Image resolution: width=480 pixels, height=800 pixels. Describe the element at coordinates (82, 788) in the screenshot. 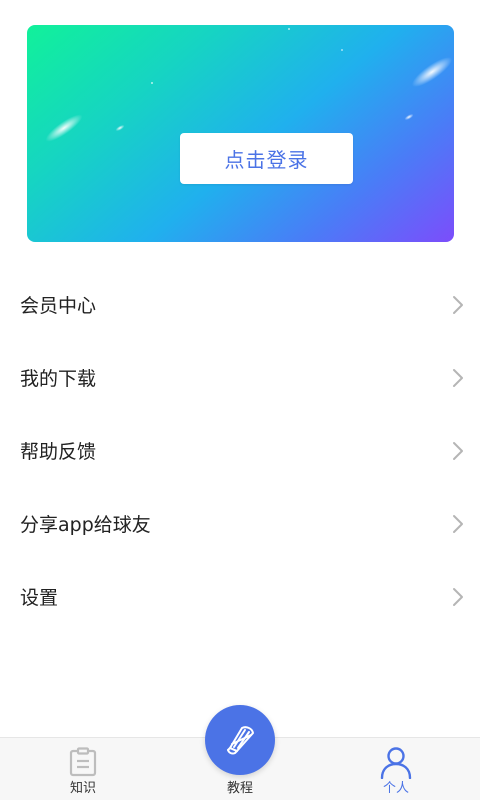

I see `tab-knowledge-label: 知识` at that location.